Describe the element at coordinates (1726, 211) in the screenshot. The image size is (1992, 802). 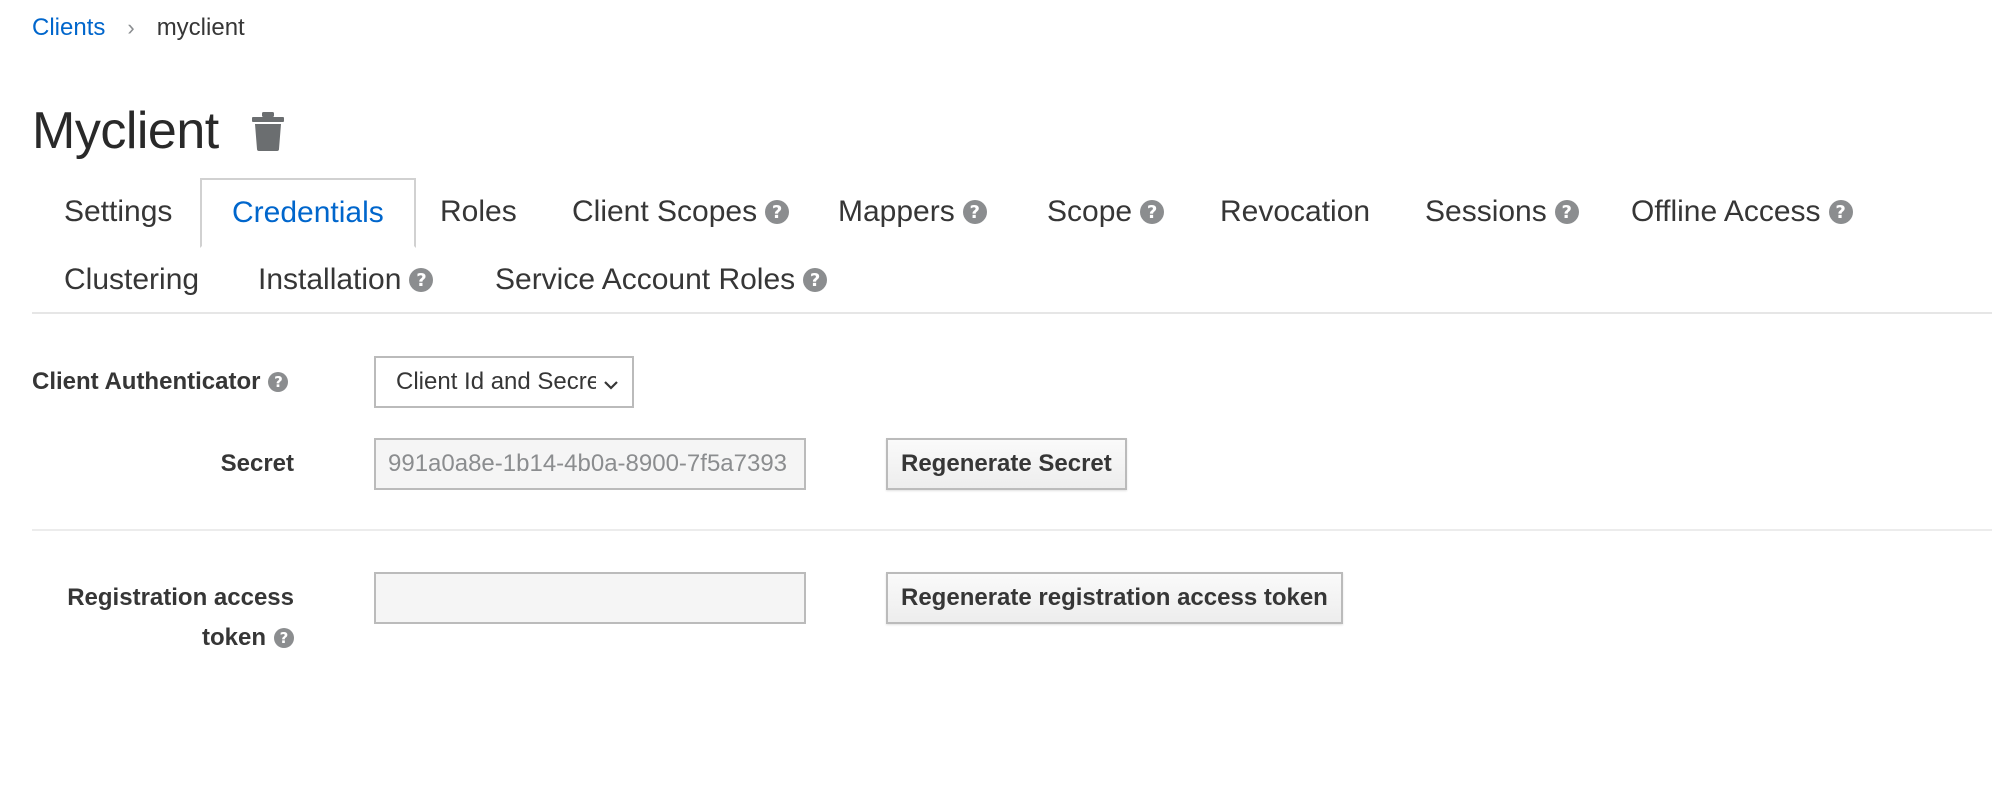
I see `tab-label: Offline Access` at that location.